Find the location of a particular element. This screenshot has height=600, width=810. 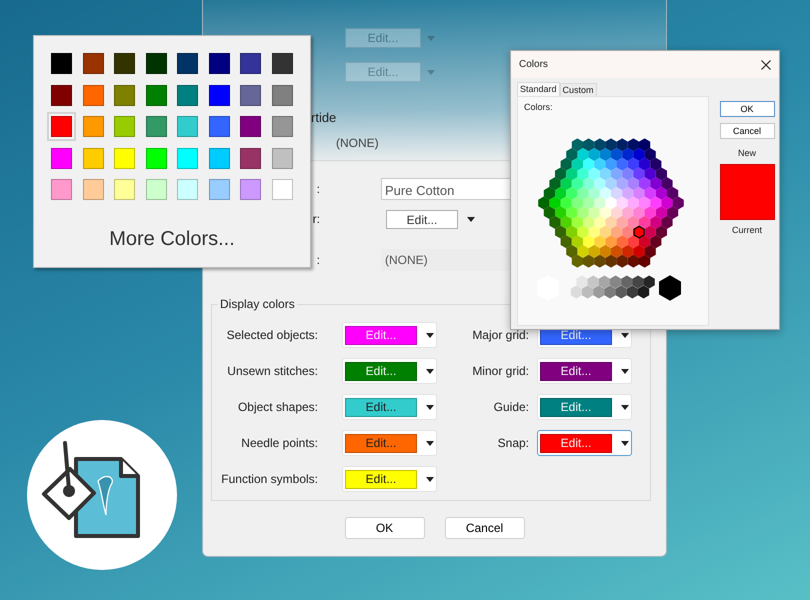

field-label: r: is located at coordinates (316, 219).